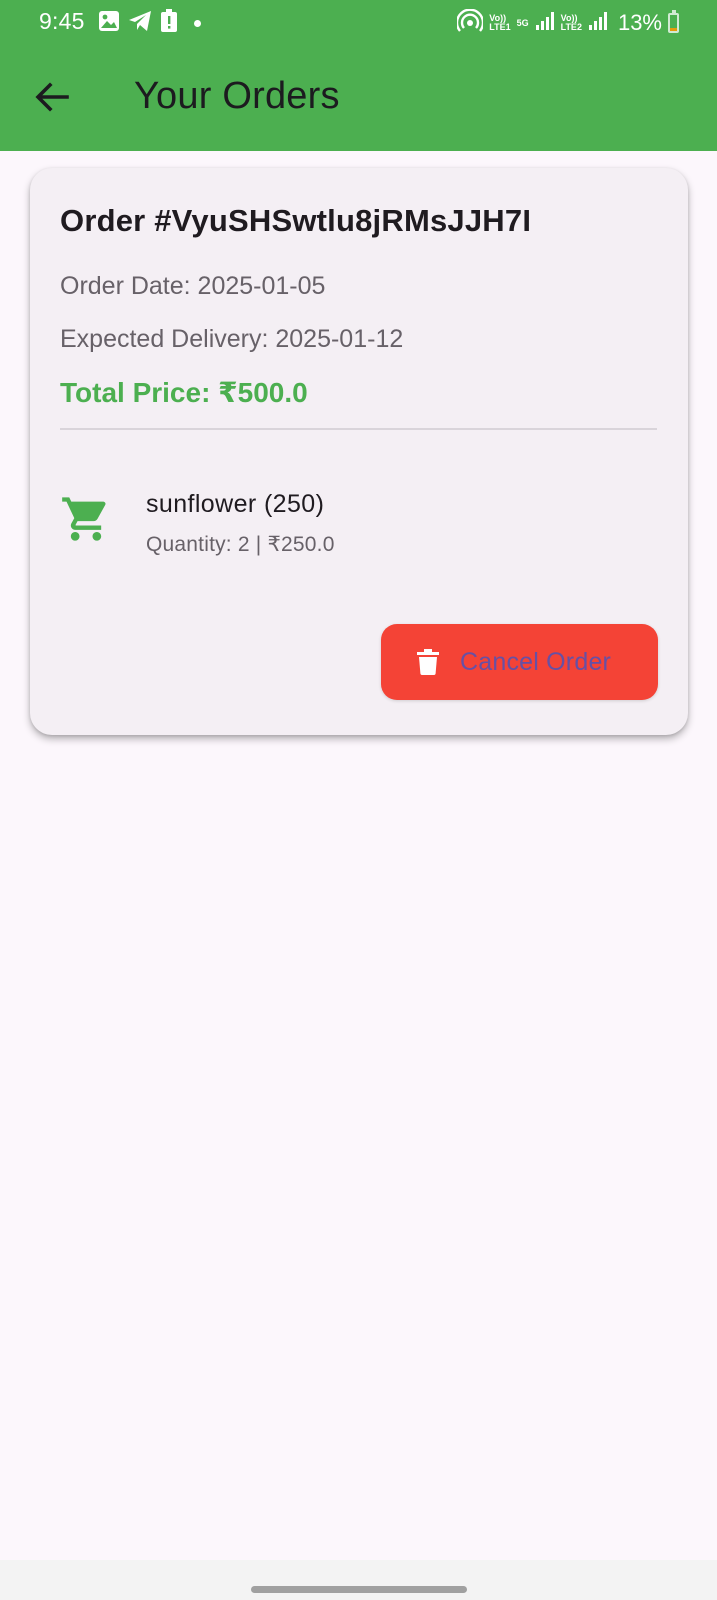 The width and height of the screenshot is (717, 1600). What do you see at coordinates (109, 23) in the screenshot?
I see `gallery-icon` at bounding box center [109, 23].